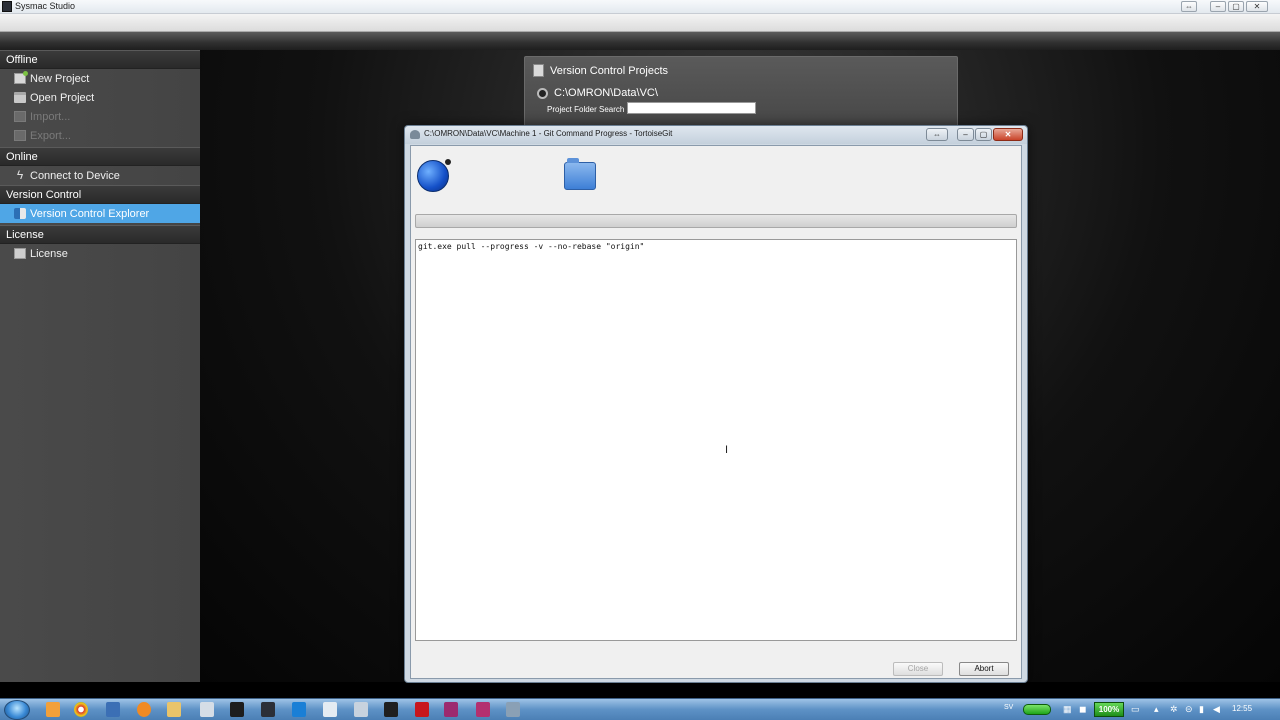 This screenshot has width=1280, height=720. Describe the element at coordinates (983, 134) in the screenshot. I see `dialog-maximize-button: ▢` at that location.